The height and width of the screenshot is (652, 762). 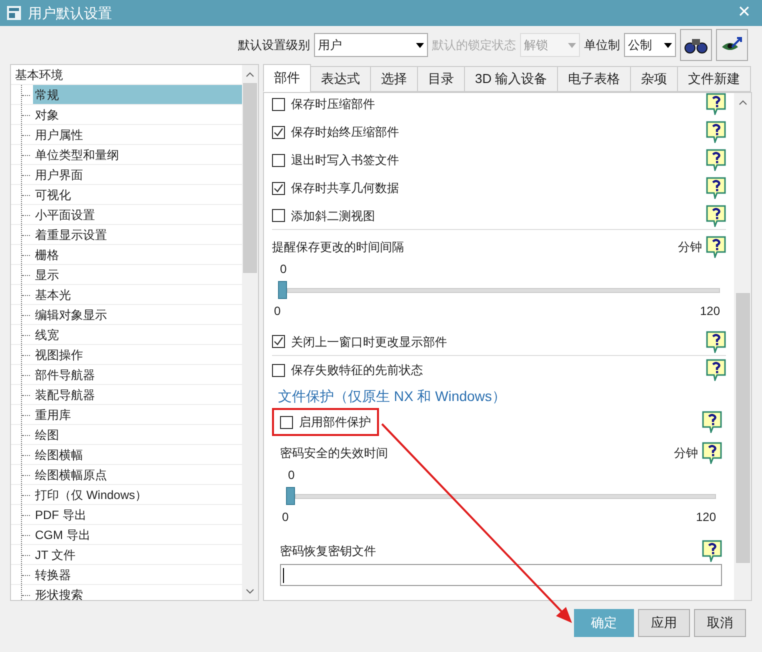 I want to click on tree-item: JT 文件, so click(x=137, y=554).